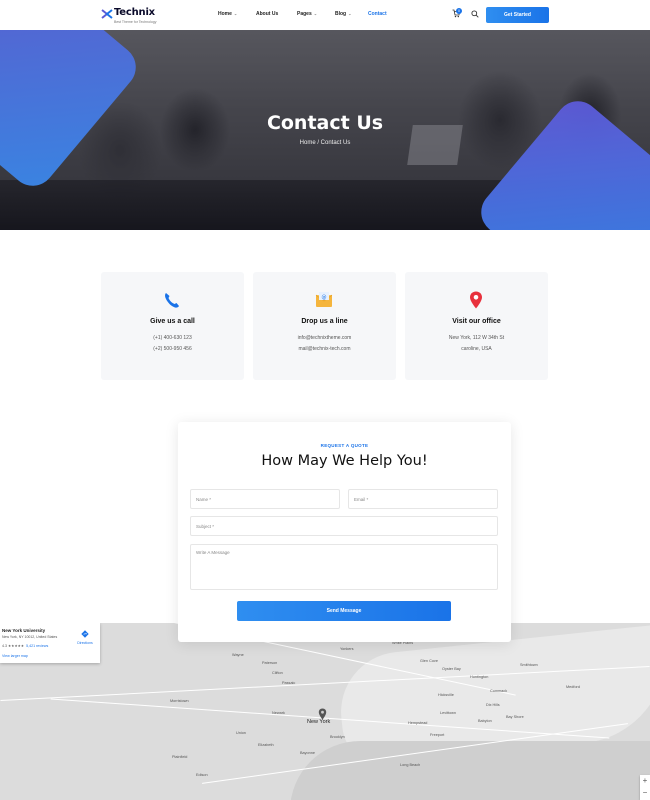  What do you see at coordinates (202, 775) in the screenshot?
I see `map-label: Edison` at bounding box center [202, 775].